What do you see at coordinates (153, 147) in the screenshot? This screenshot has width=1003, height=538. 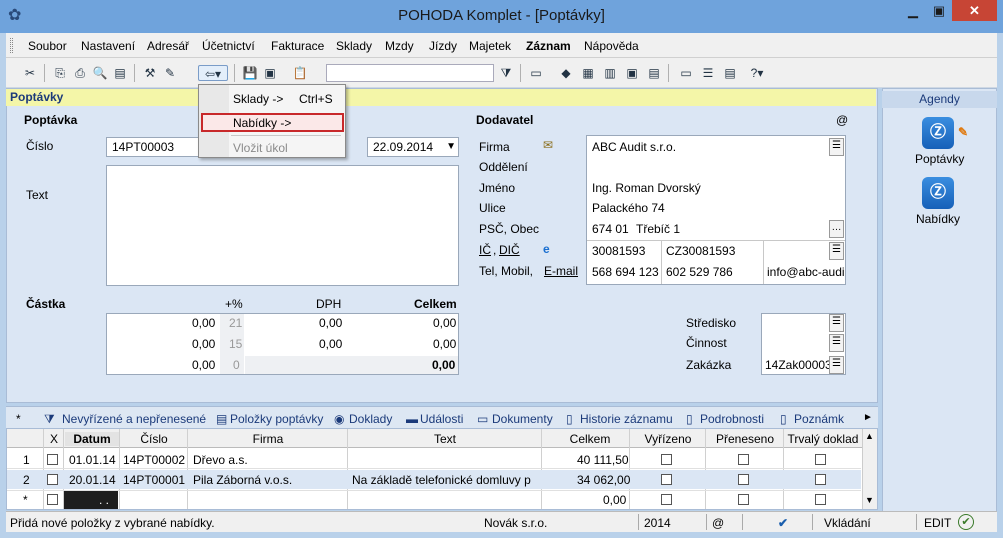 I see `cislo-field: 14PT00003` at bounding box center [153, 147].